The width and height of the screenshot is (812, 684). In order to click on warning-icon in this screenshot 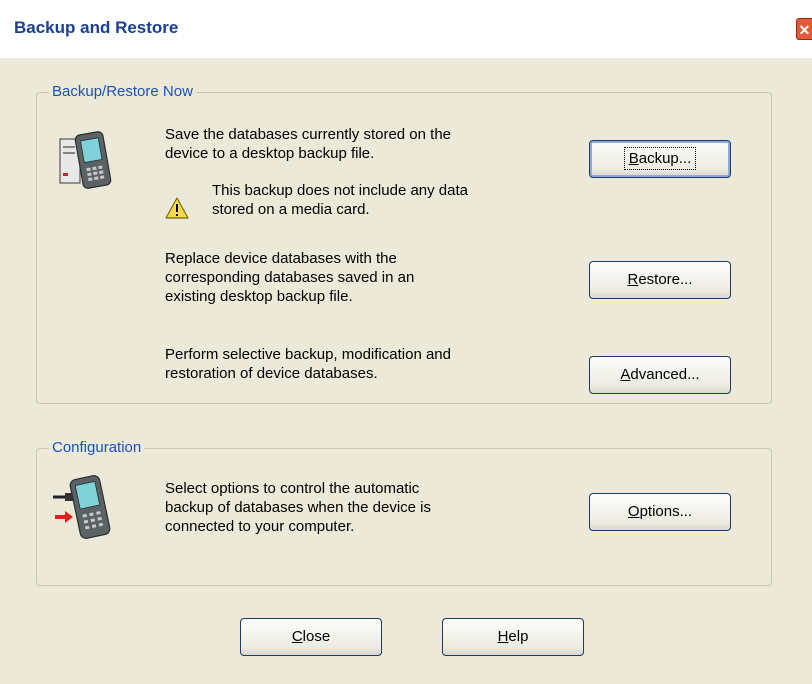, I will do `click(177, 208)`.